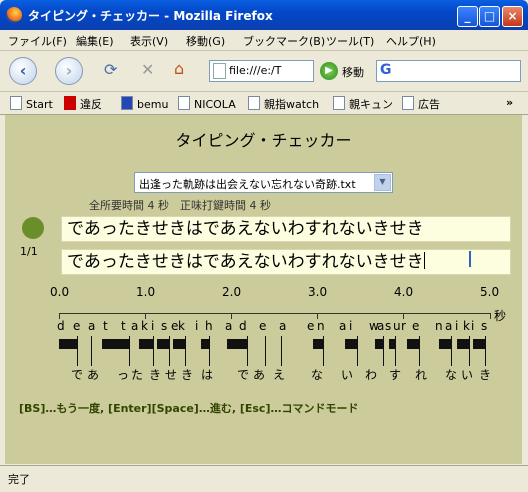  What do you see at coordinates (69, 71) in the screenshot?
I see `forward-button: ›` at bounding box center [69, 71].